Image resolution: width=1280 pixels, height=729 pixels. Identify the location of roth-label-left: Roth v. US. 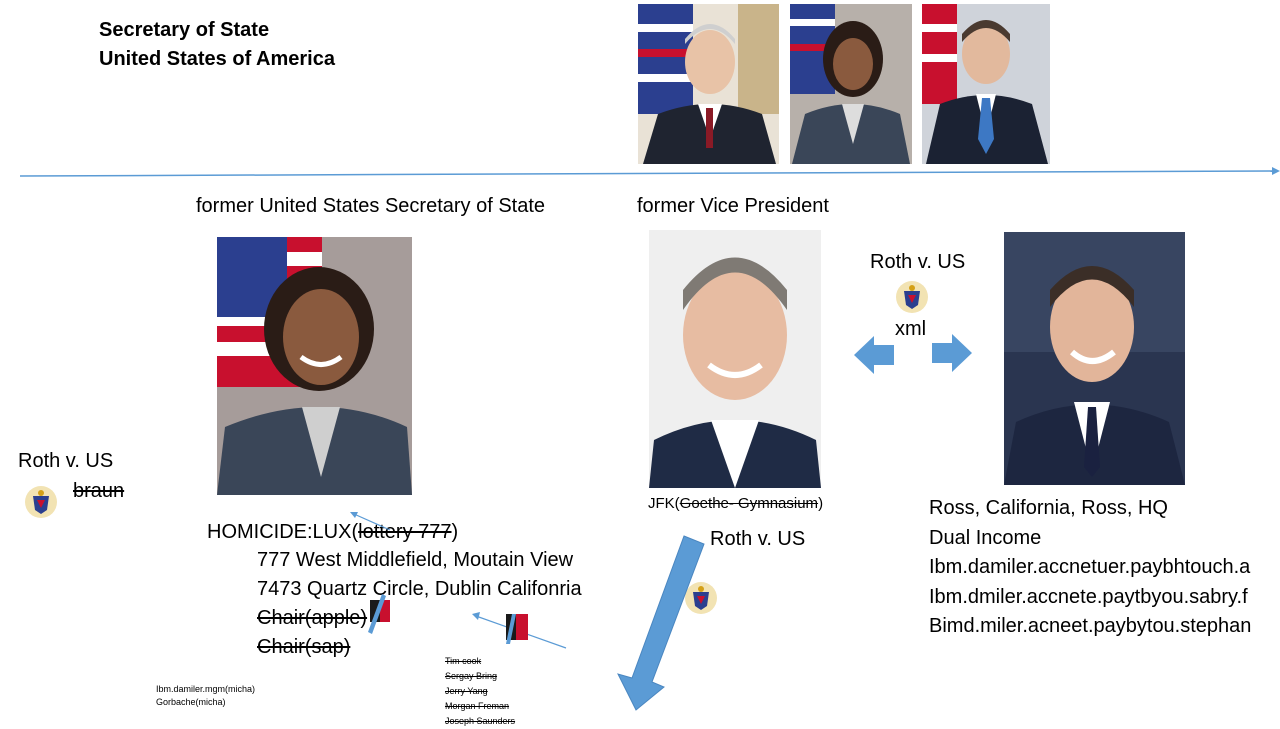
(66, 461).